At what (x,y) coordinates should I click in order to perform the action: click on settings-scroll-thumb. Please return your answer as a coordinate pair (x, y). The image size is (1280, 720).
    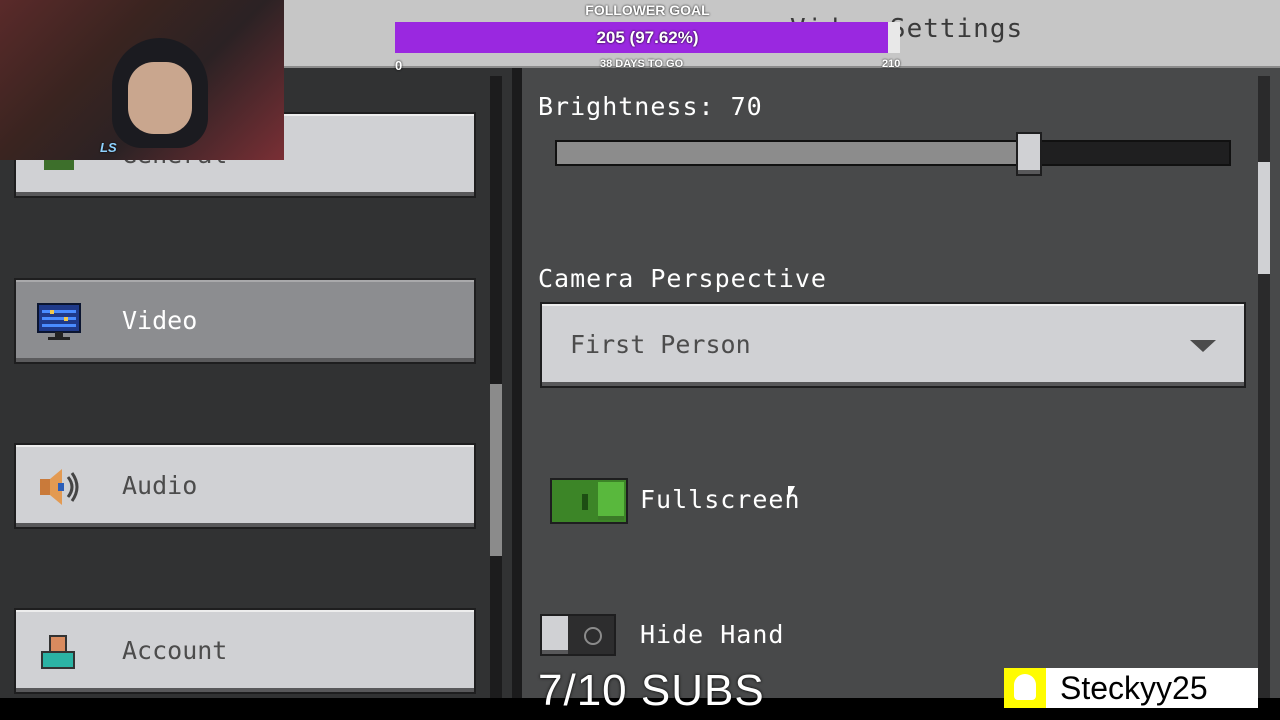
    Looking at the image, I should click on (1264, 218).